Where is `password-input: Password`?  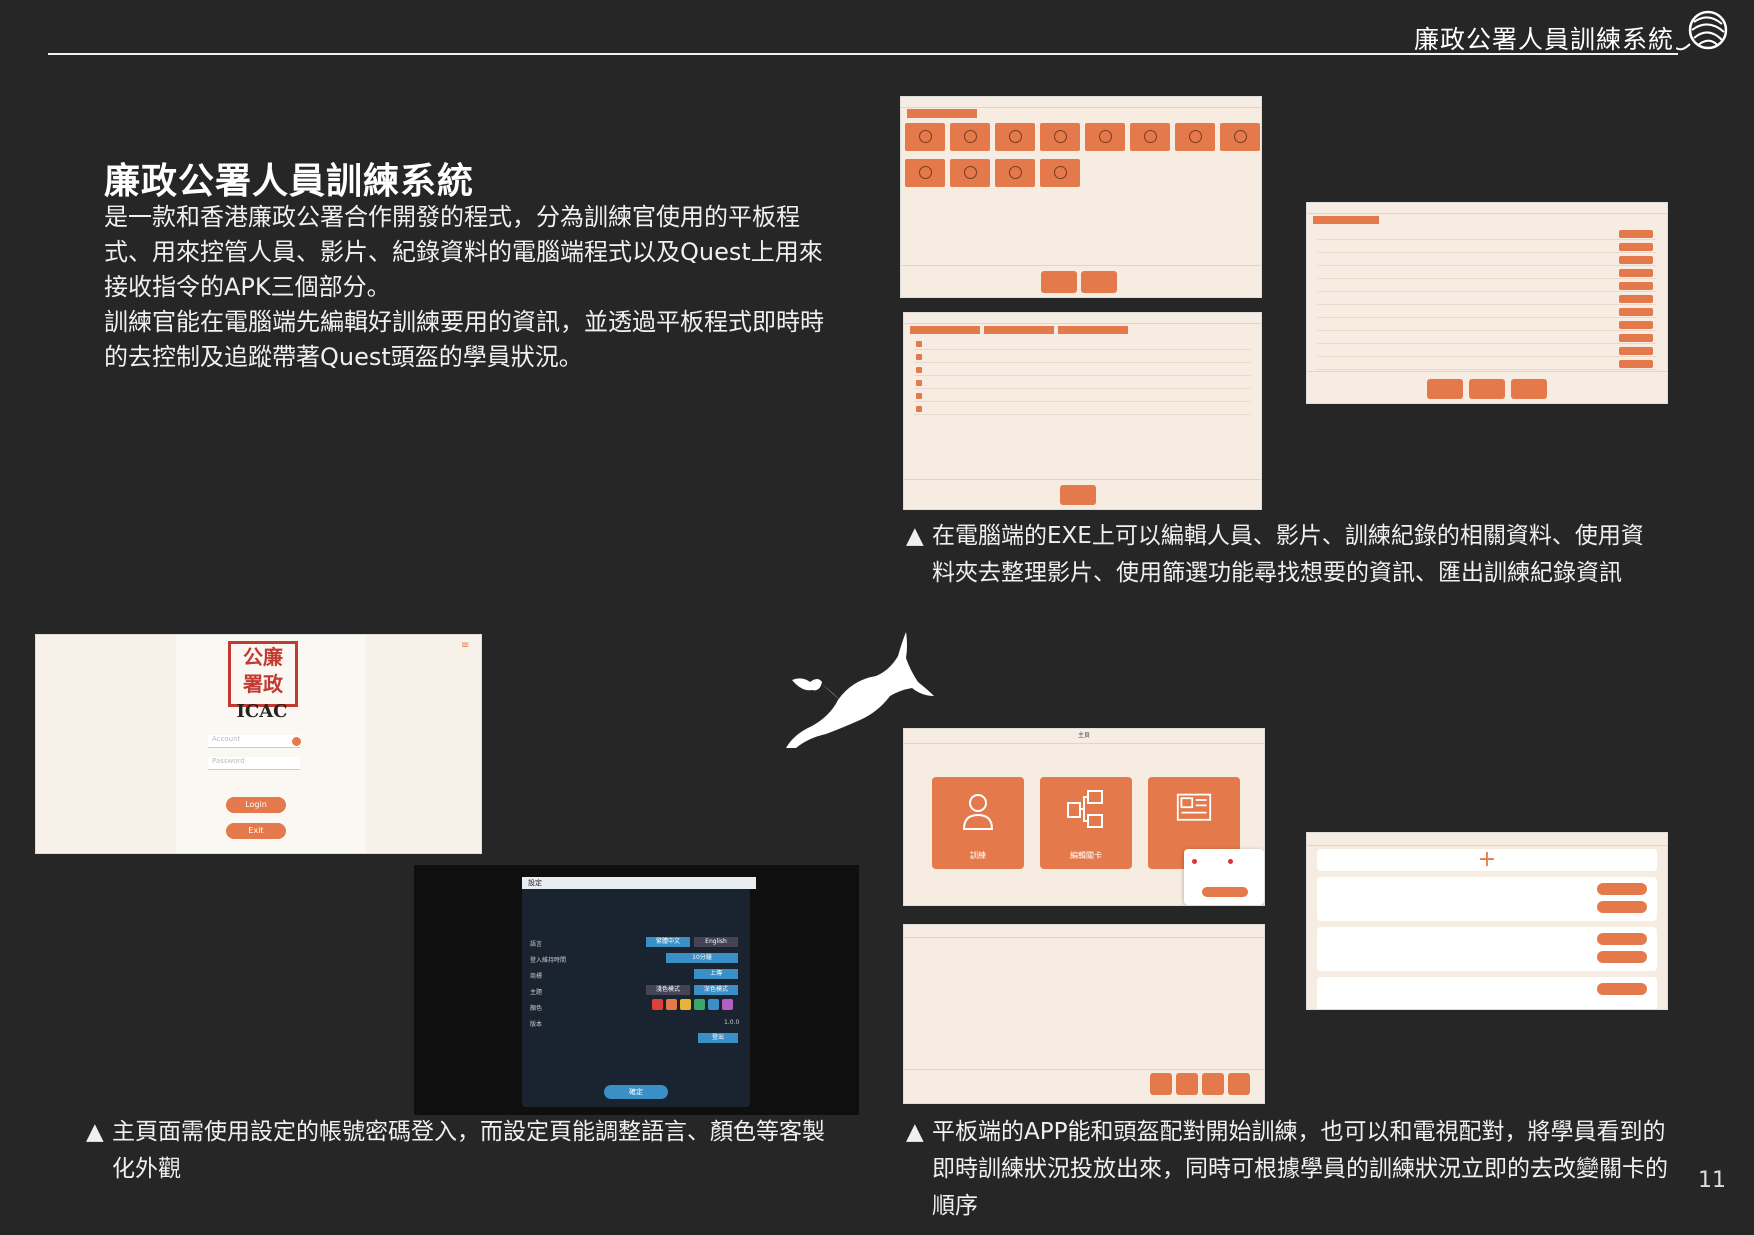
password-input: Password is located at coordinates (254, 763).